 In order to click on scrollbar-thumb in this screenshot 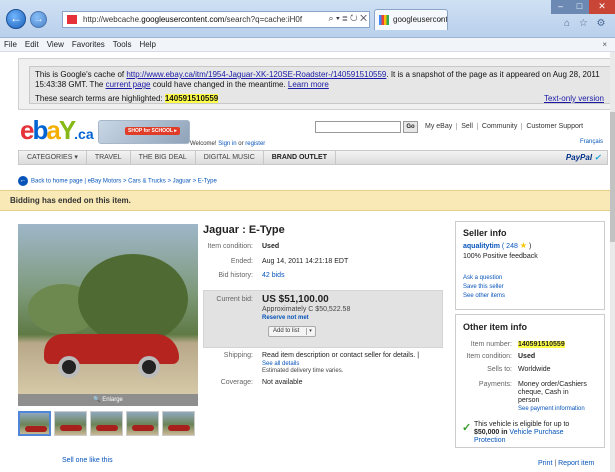, I will do `click(612, 177)`.